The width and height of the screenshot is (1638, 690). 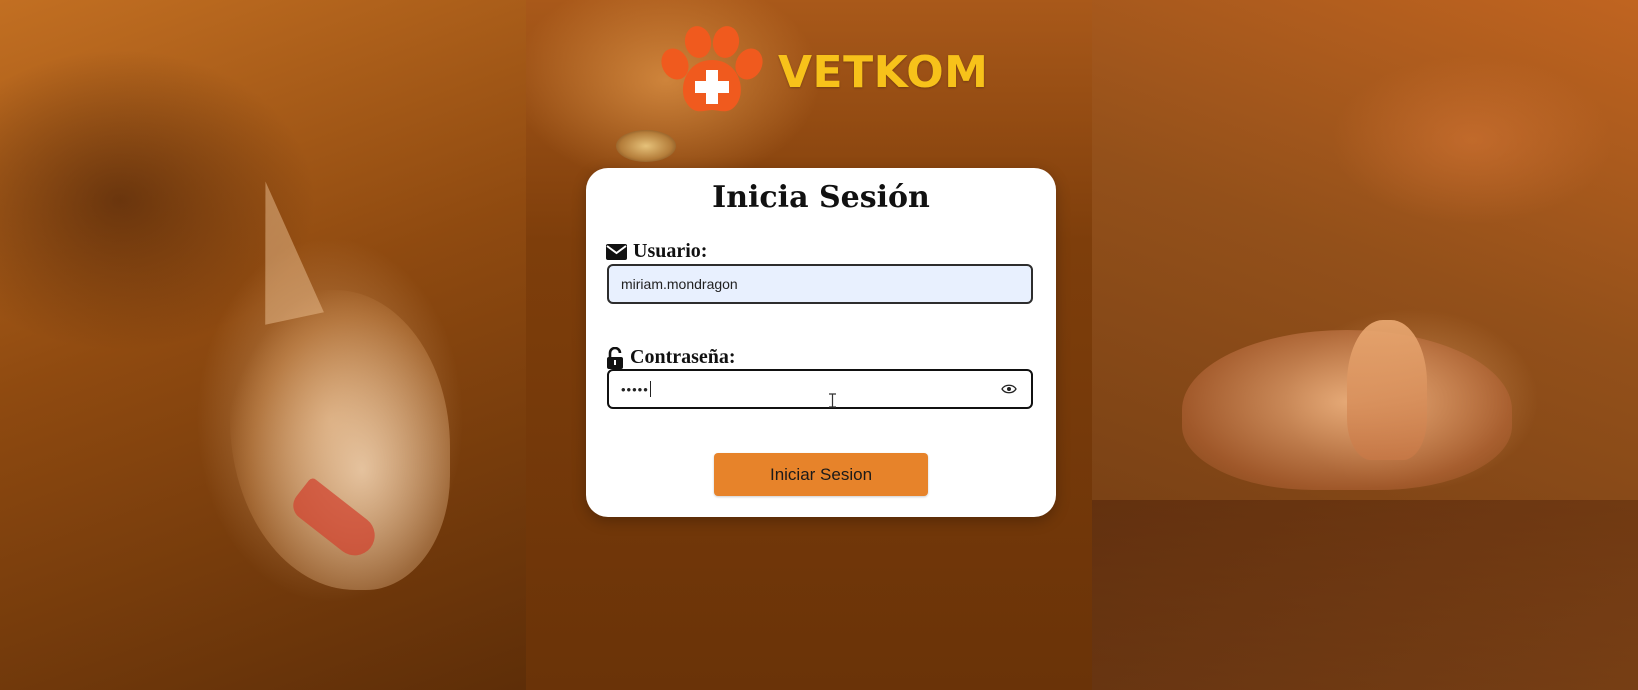 I want to click on username-input: miriam.mondragon, so click(x=820, y=284).